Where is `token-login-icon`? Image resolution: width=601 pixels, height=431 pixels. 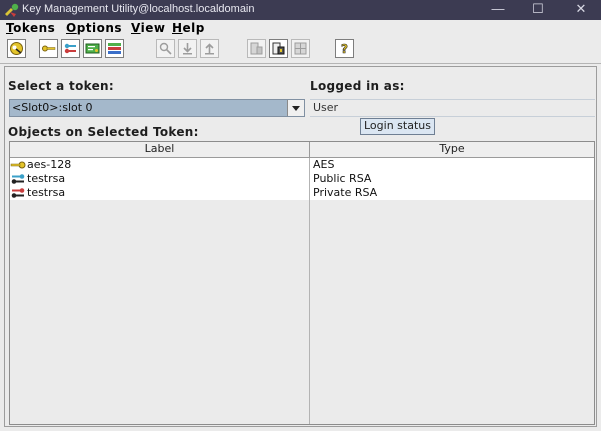 token-login-icon is located at coordinates (278, 48).